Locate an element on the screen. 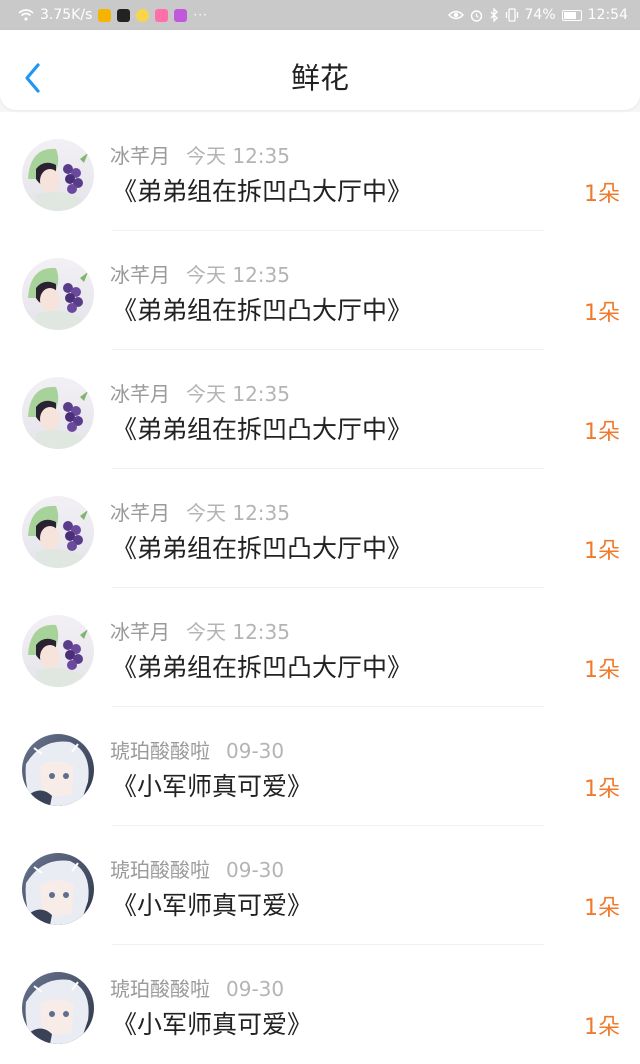  network-speed: 3.75K/s is located at coordinates (66, 15).